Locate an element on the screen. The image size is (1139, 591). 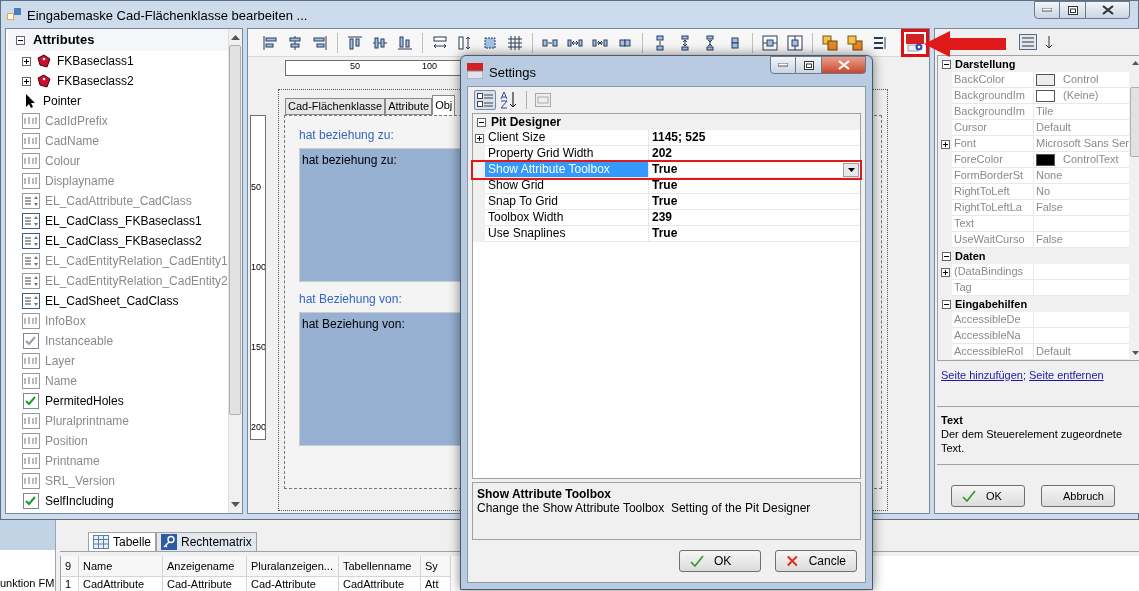
checkbox-icon is located at coordinates (31, 401).